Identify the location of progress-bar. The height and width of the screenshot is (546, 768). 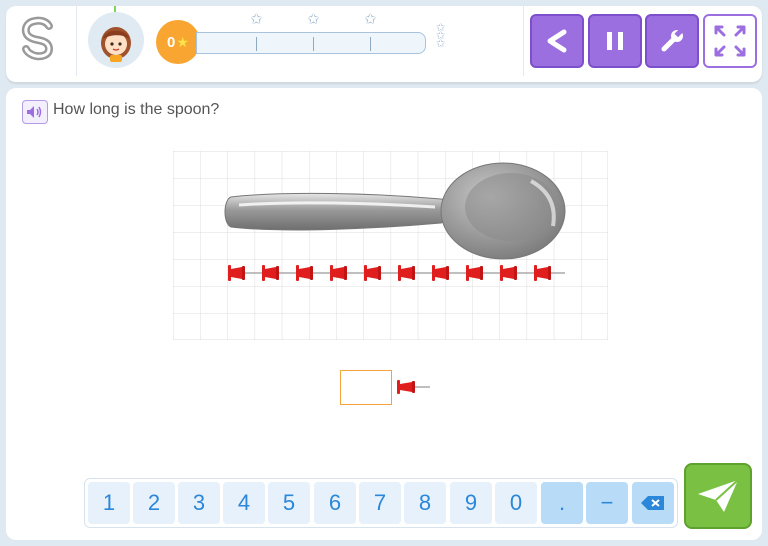
(311, 43).